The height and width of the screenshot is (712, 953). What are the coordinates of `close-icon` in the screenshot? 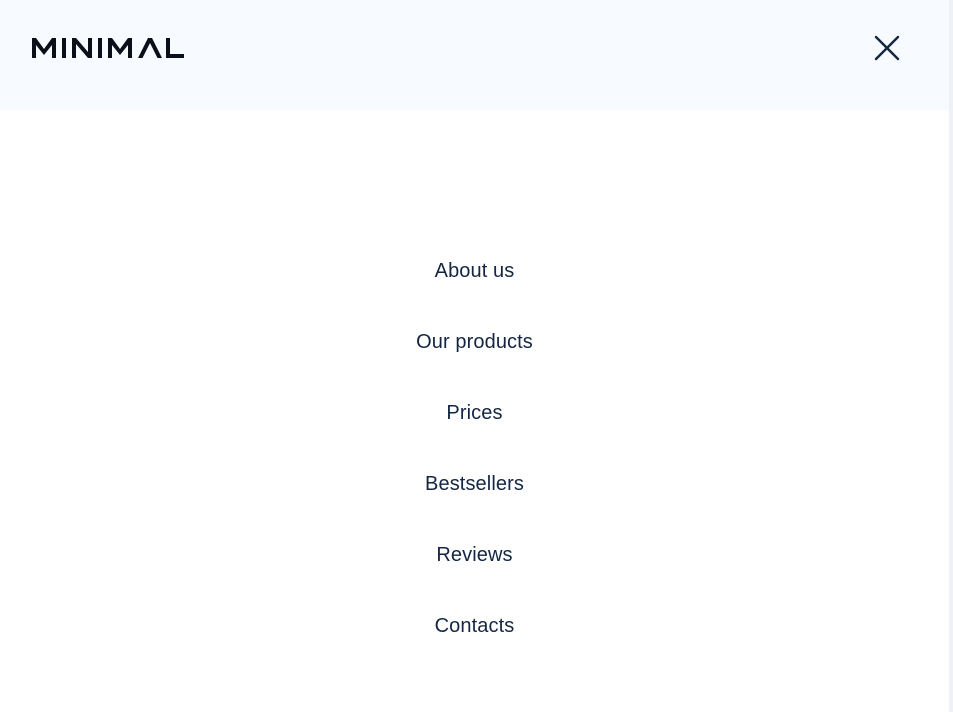 It's located at (887, 48).